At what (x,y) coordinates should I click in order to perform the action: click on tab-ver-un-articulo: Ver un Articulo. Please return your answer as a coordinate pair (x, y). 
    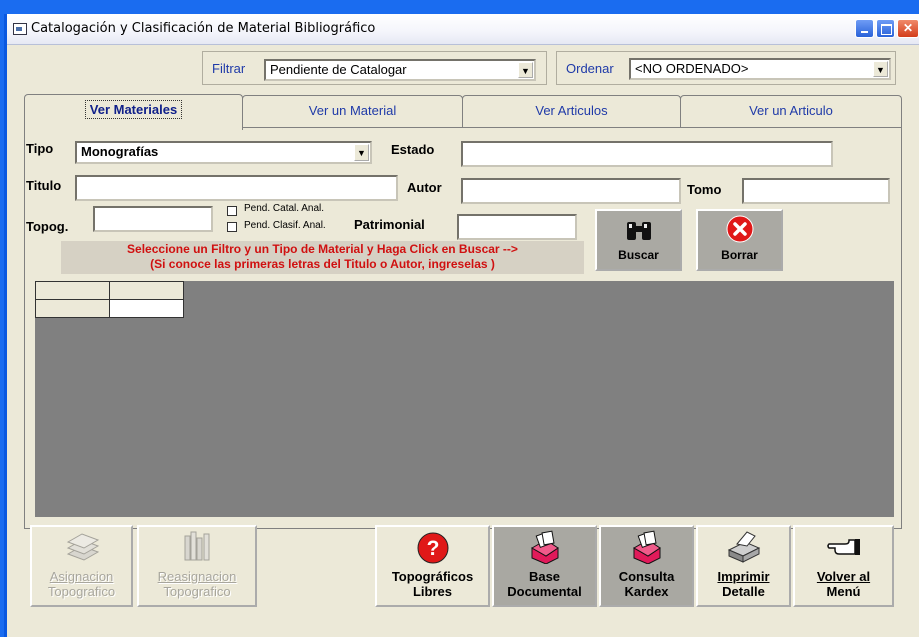
    Looking at the image, I should click on (791, 111).